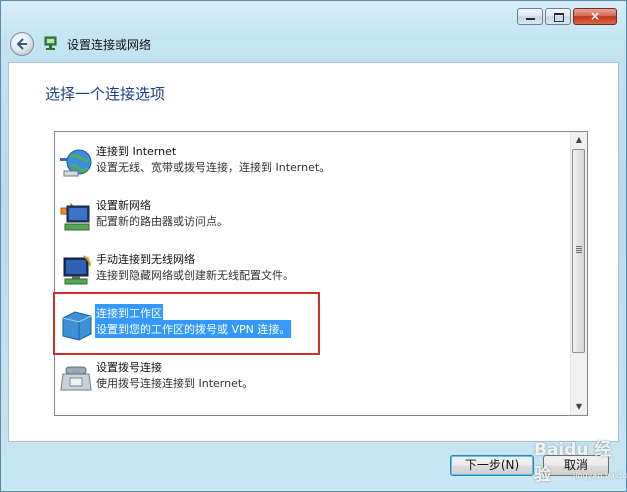 This screenshot has width=627, height=492. I want to click on option-description: 使用拨号连接连接到 Internet。, so click(175, 383).